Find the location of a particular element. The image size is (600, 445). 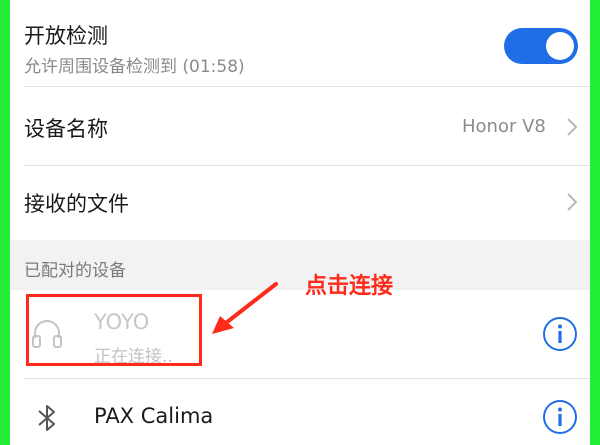

paired-section-title: 已配对的设备 is located at coordinates (75, 271).